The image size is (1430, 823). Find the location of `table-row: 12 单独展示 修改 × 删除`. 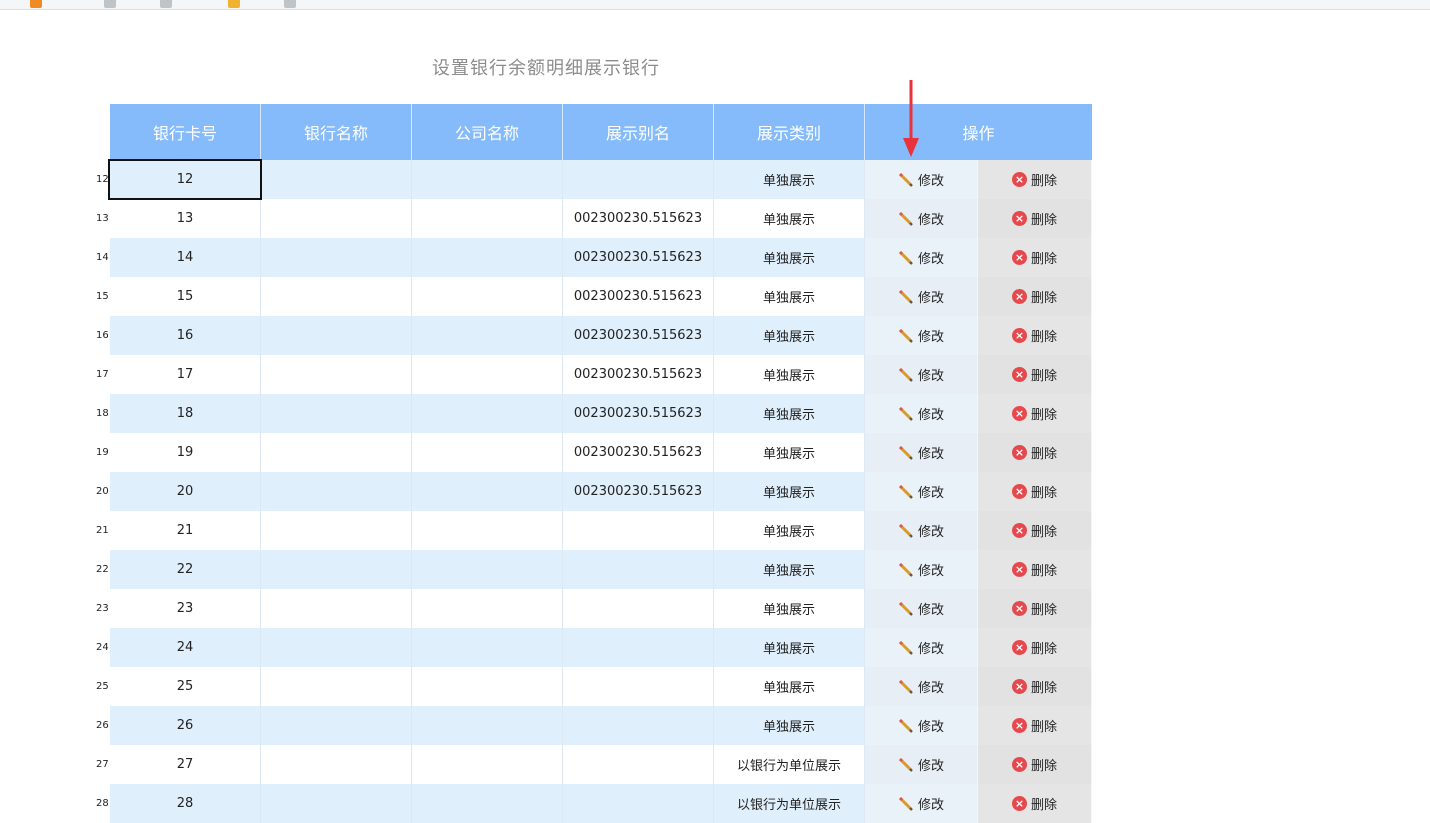

table-row: 12 单独展示 修改 × 删除 is located at coordinates (601, 179).